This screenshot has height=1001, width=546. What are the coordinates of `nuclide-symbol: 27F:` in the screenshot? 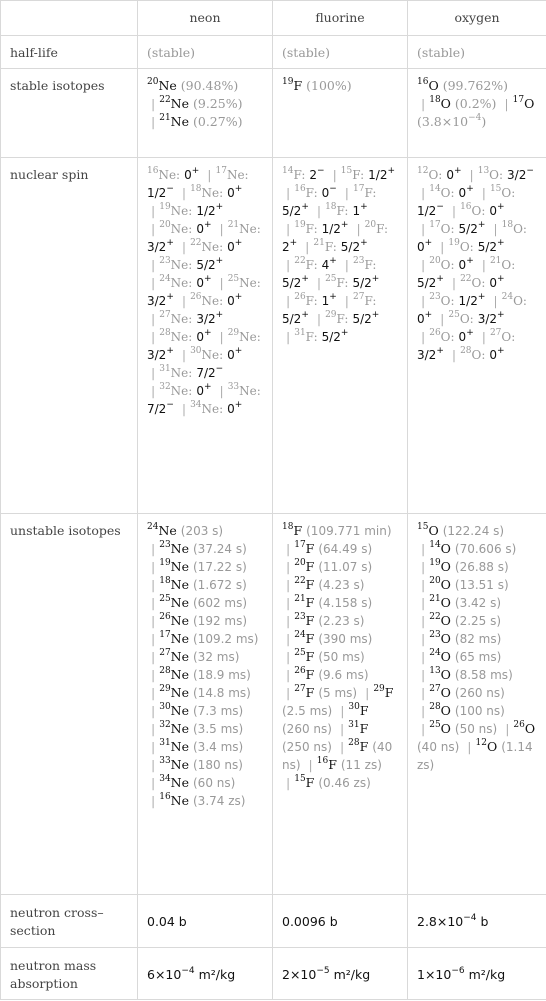 It's located at (365, 300).